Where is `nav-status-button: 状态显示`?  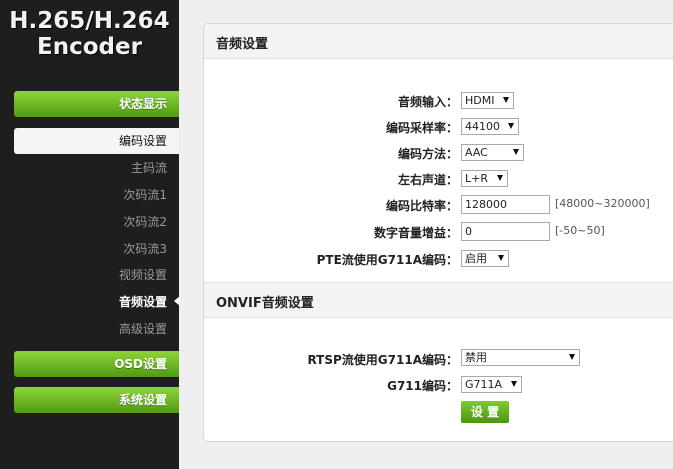 nav-status-button: 状态显示 is located at coordinates (96, 104).